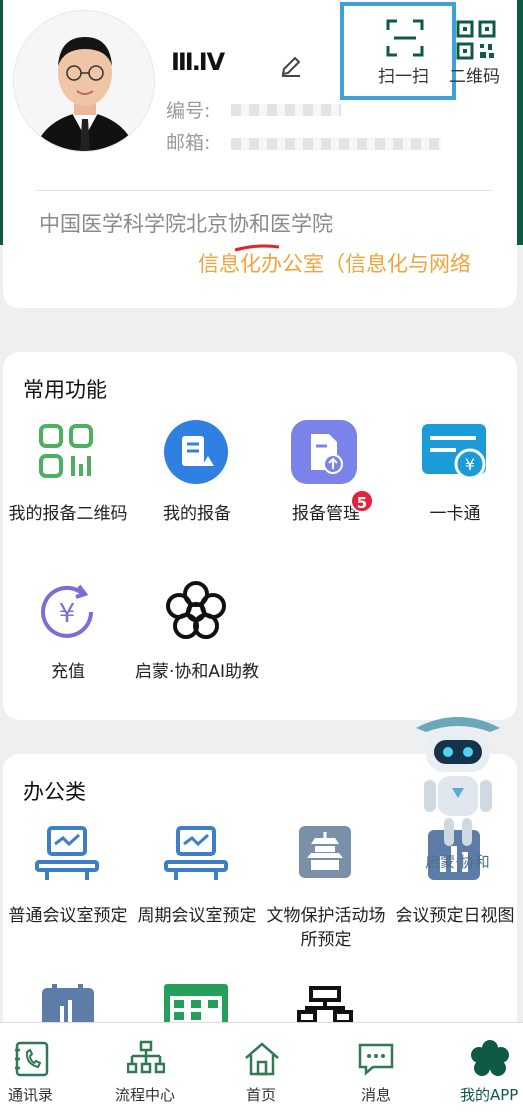  What do you see at coordinates (188, 143) in the screenshot?
I see `email-label: 邮箱:` at bounding box center [188, 143].